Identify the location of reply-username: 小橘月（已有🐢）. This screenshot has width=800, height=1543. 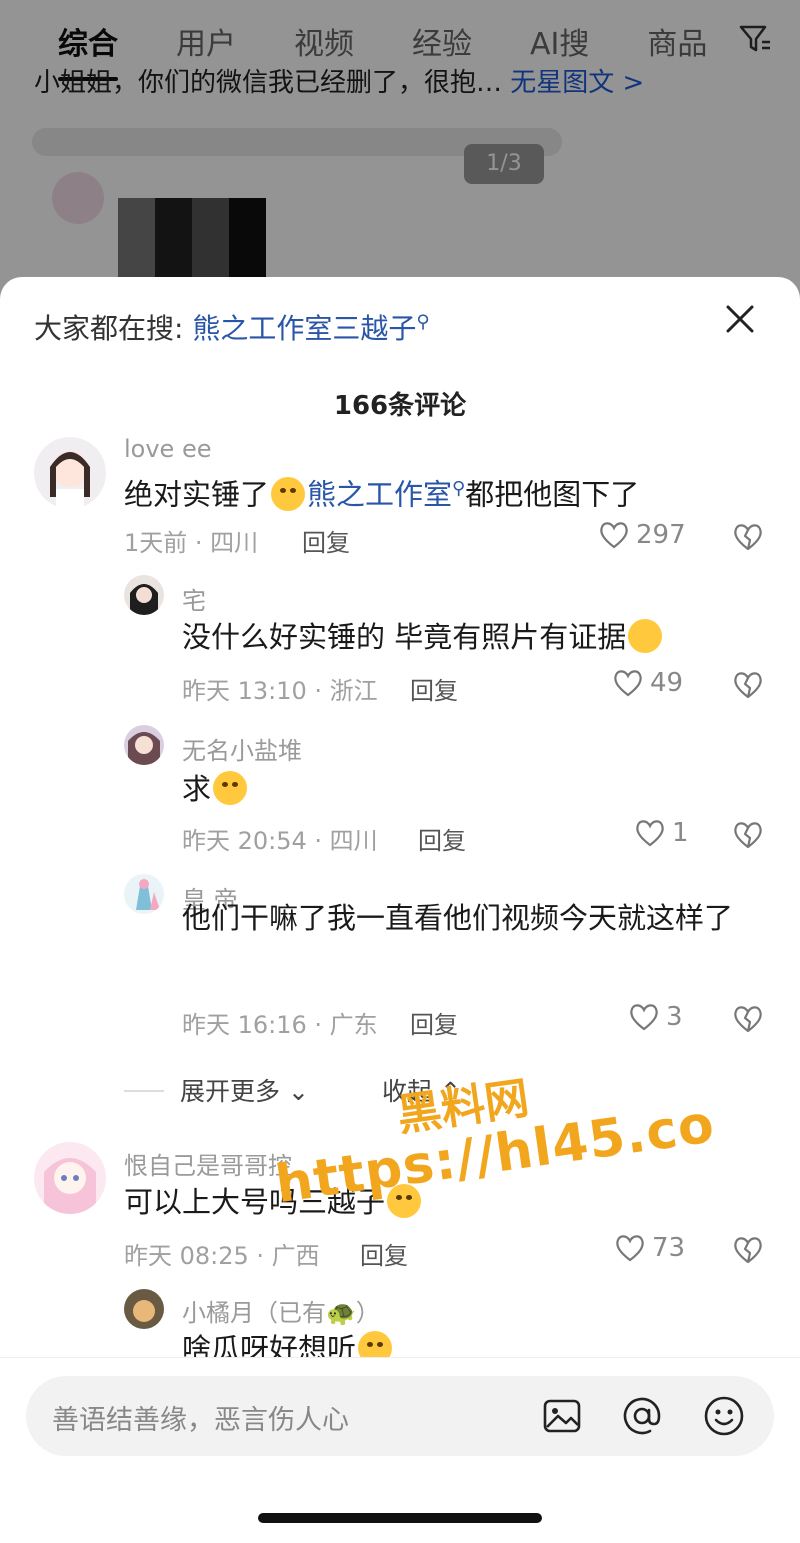
(281, 1310).